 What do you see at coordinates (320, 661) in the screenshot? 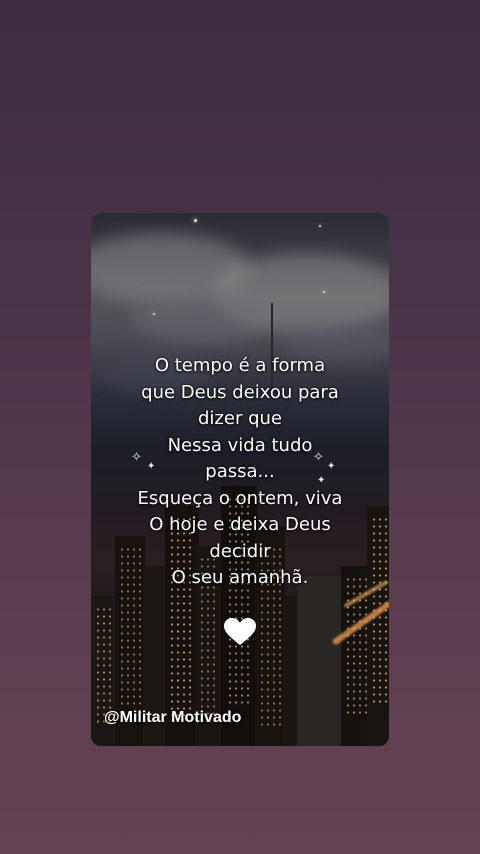
I see `building` at bounding box center [320, 661].